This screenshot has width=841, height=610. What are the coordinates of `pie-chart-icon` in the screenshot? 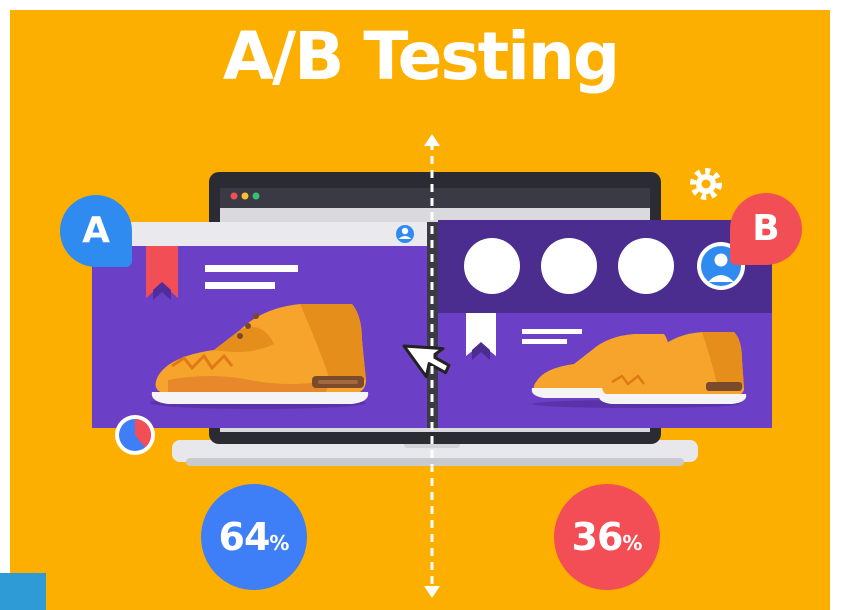 It's located at (135, 435).